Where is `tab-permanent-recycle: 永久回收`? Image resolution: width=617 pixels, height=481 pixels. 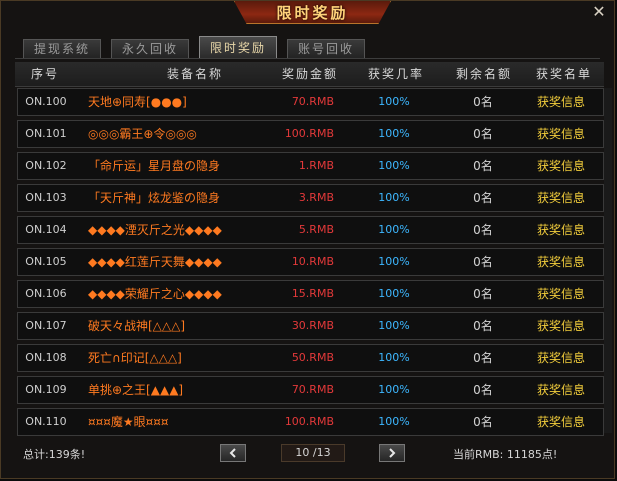
tab-permanent-recycle: 永久回收 is located at coordinates (150, 48).